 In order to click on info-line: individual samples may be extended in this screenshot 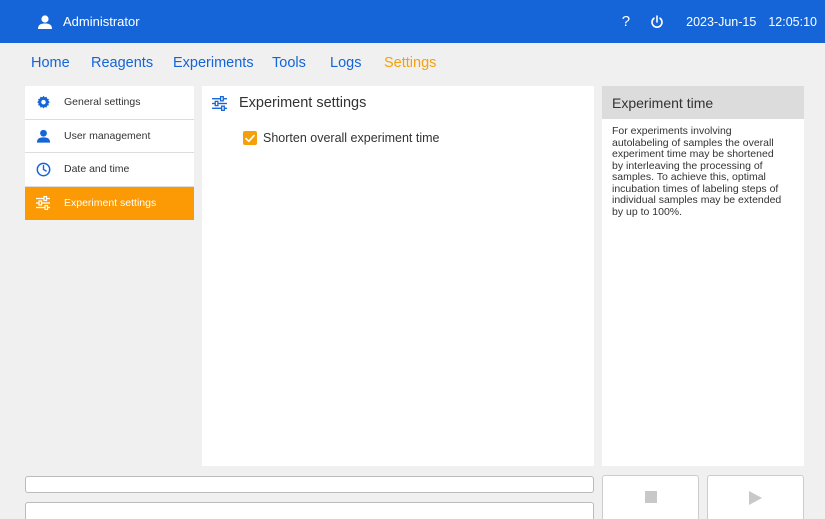, I will do `click(697, 200)`.